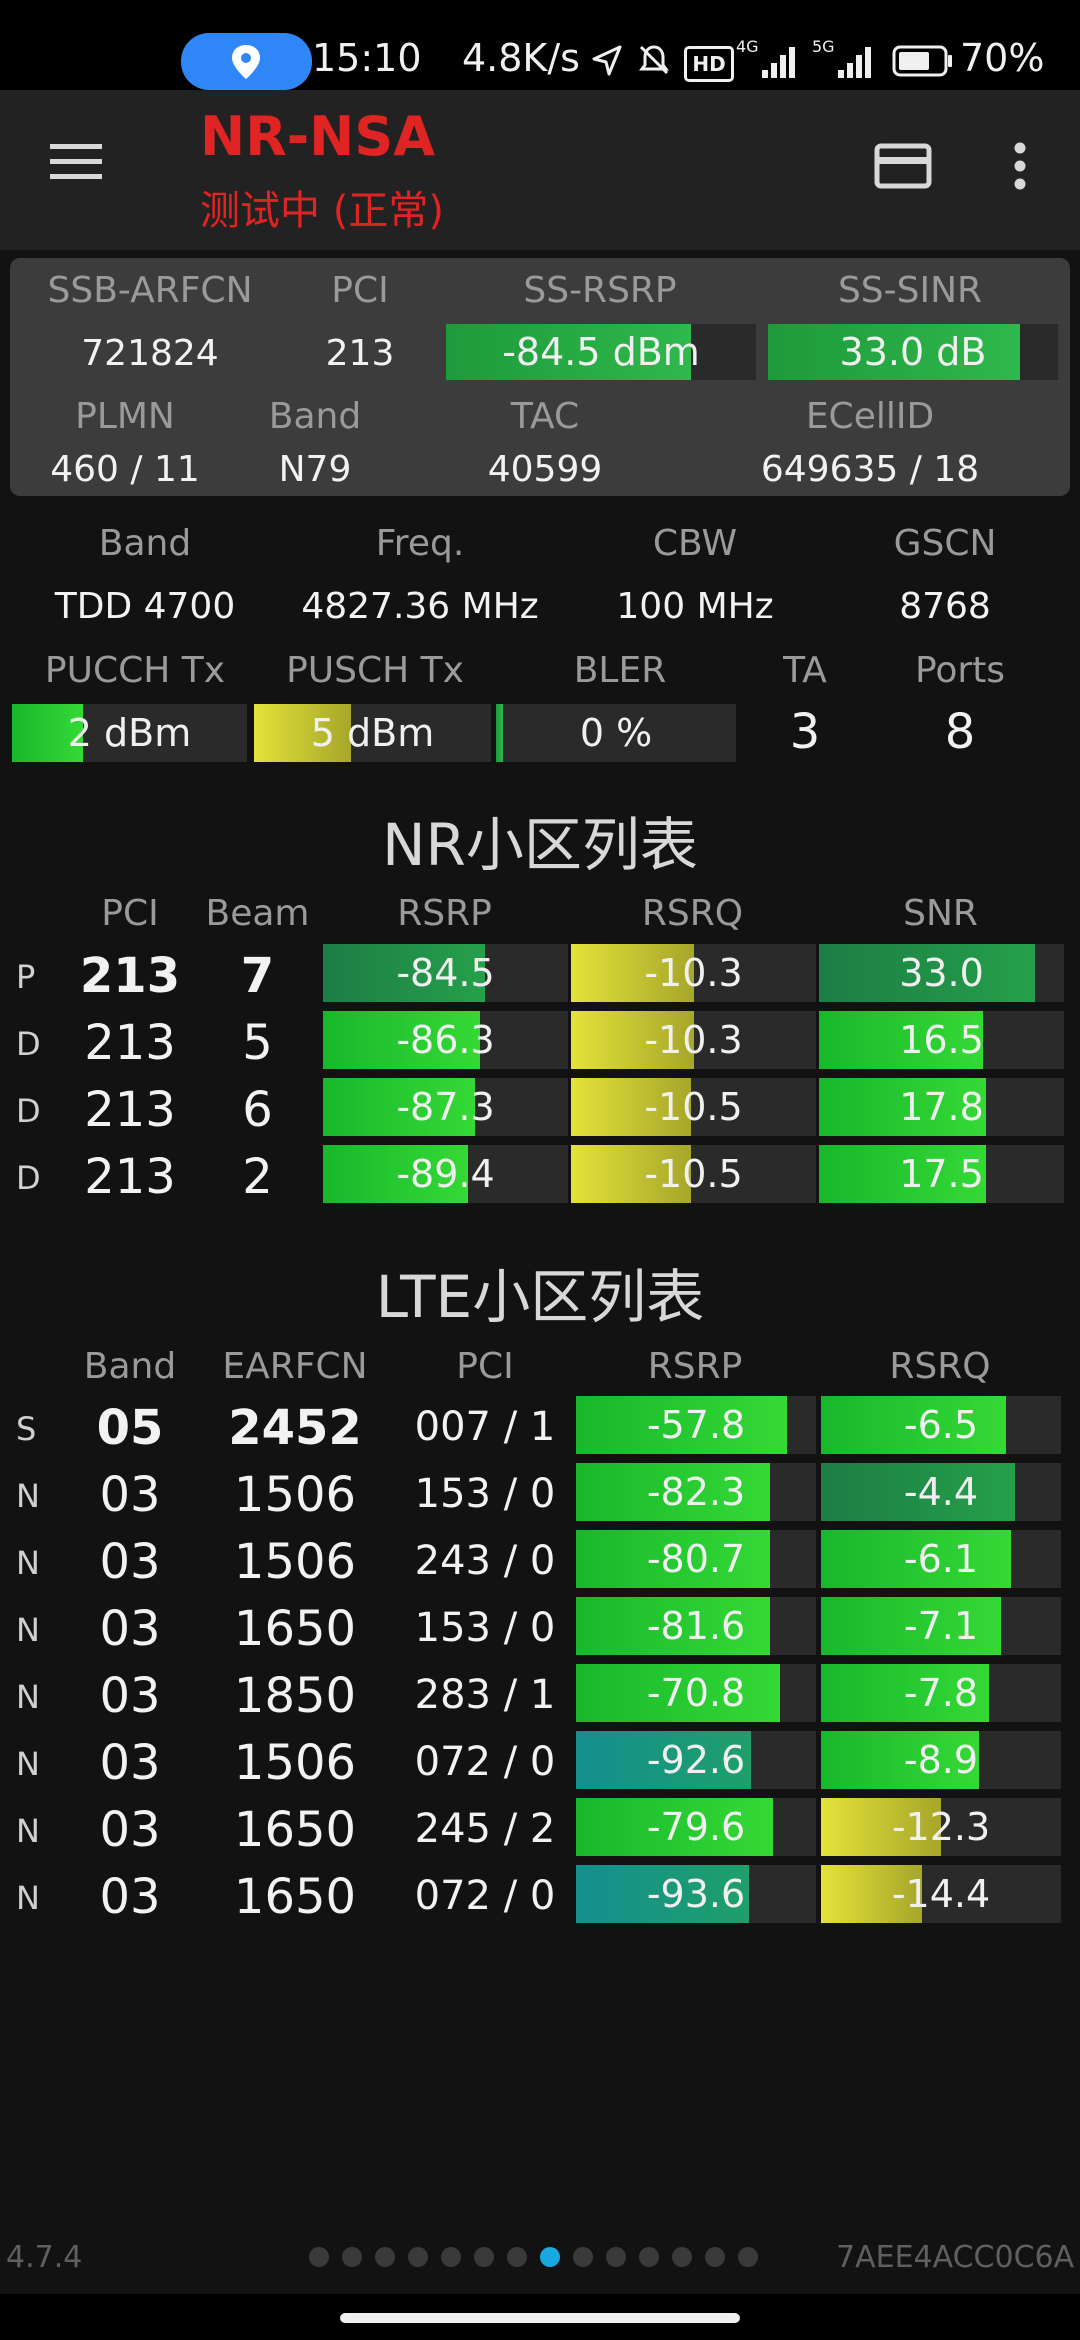 The image size is (1080, 2340). I want to click on label-freq: Freq., so click(420, 543).